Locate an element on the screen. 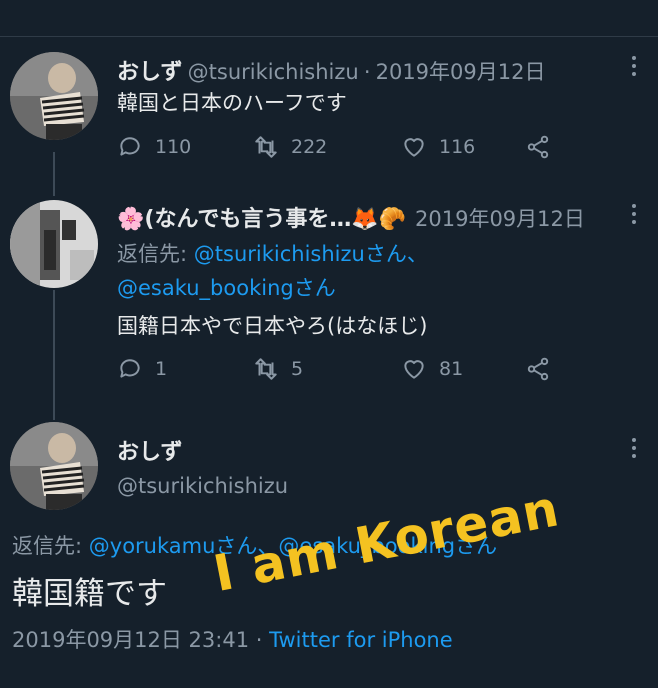 The width and height of the screenshot is (658, 688). retweet-button: 222 is located at coordinates (327, 147).